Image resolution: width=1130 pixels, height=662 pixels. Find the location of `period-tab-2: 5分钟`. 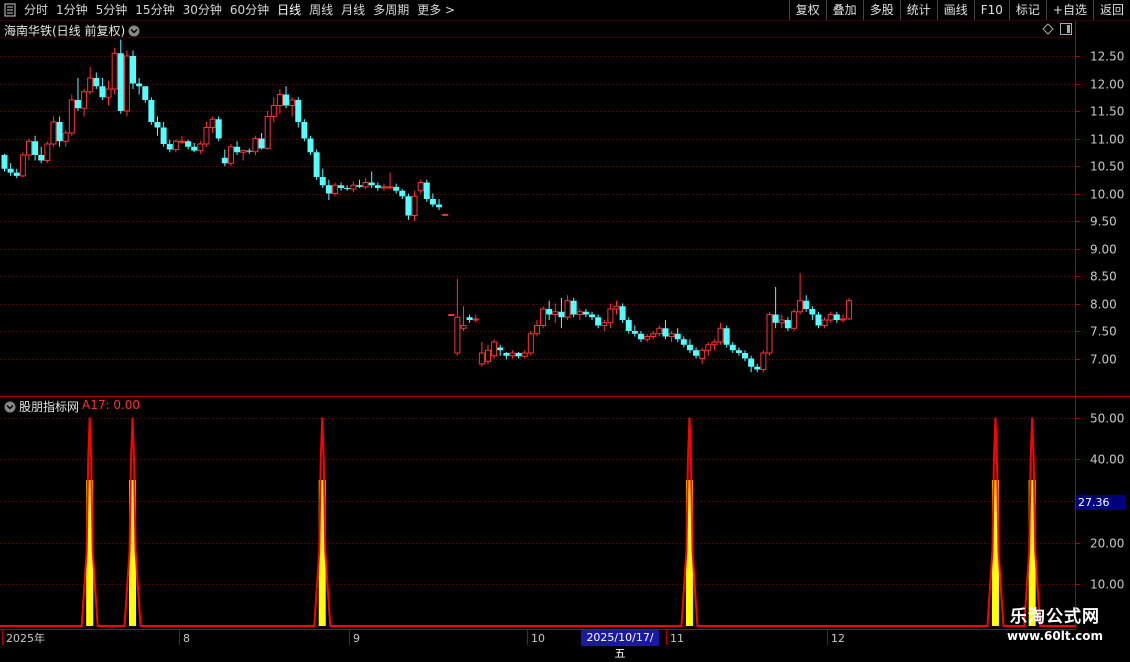

period-tab-2: 5分钟 is located at coordinates (112, 10).